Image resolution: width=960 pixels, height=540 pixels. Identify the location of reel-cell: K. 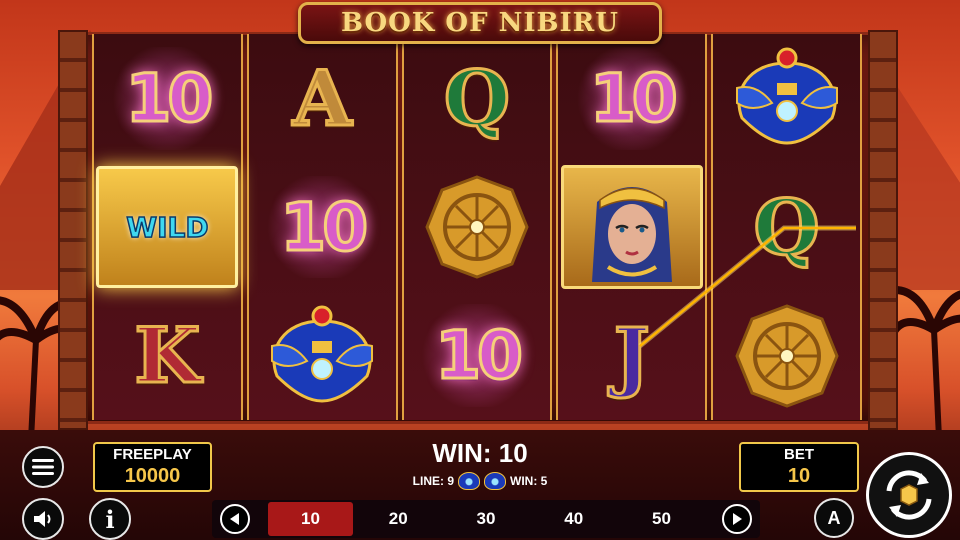
(167, 355).